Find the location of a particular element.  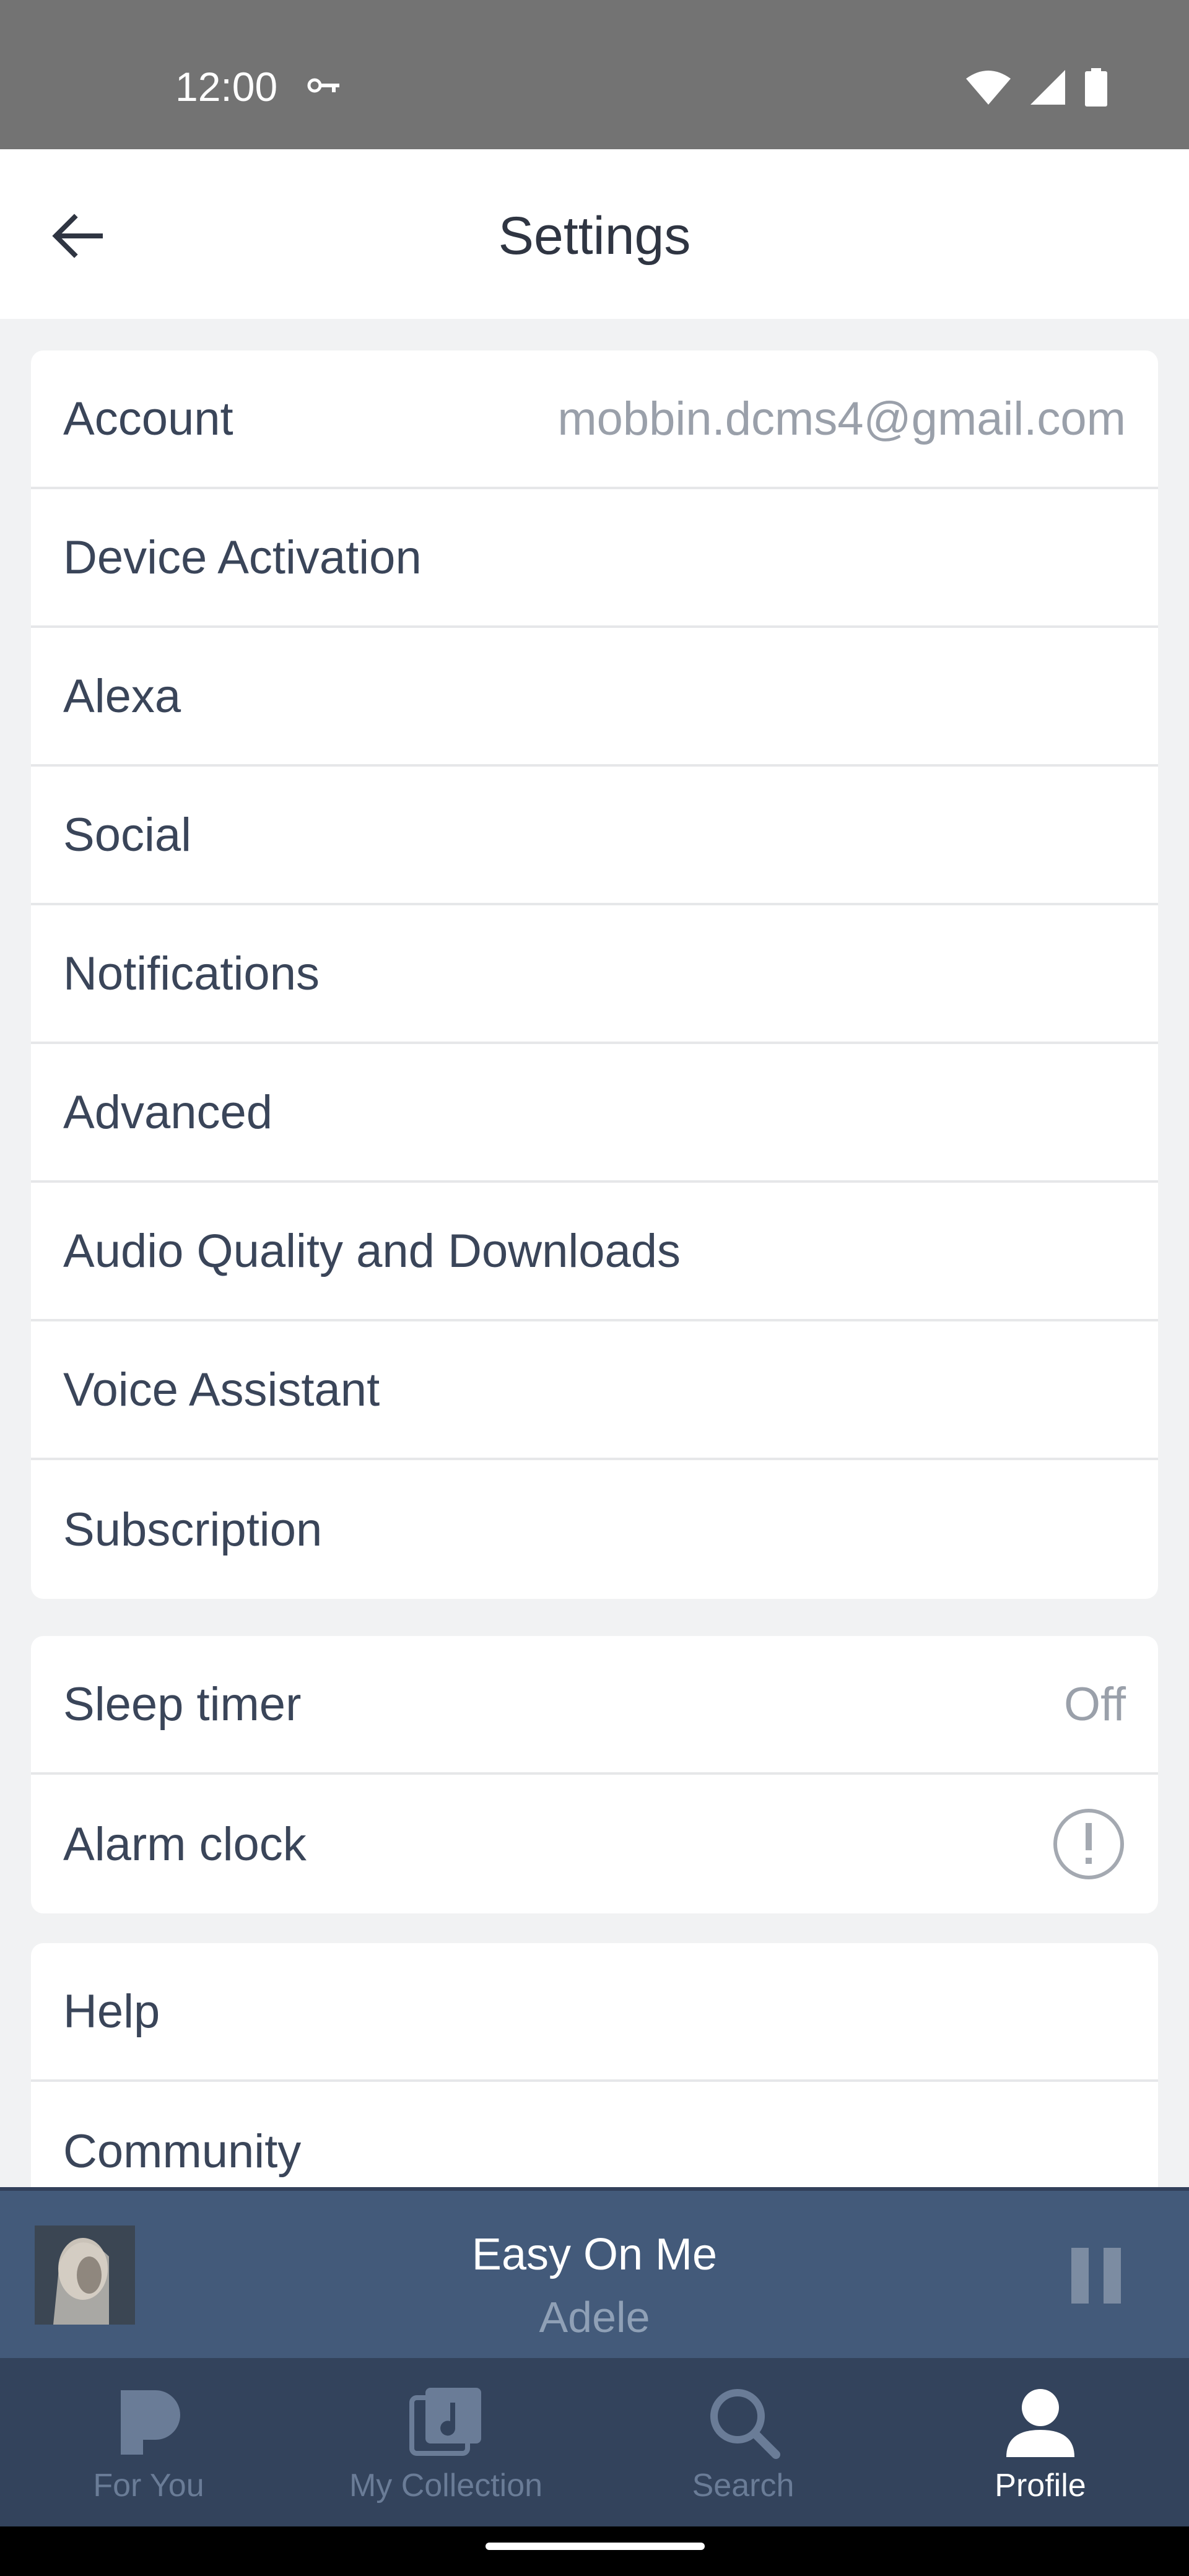

row-label: Social is located at coordinates (127, 834).